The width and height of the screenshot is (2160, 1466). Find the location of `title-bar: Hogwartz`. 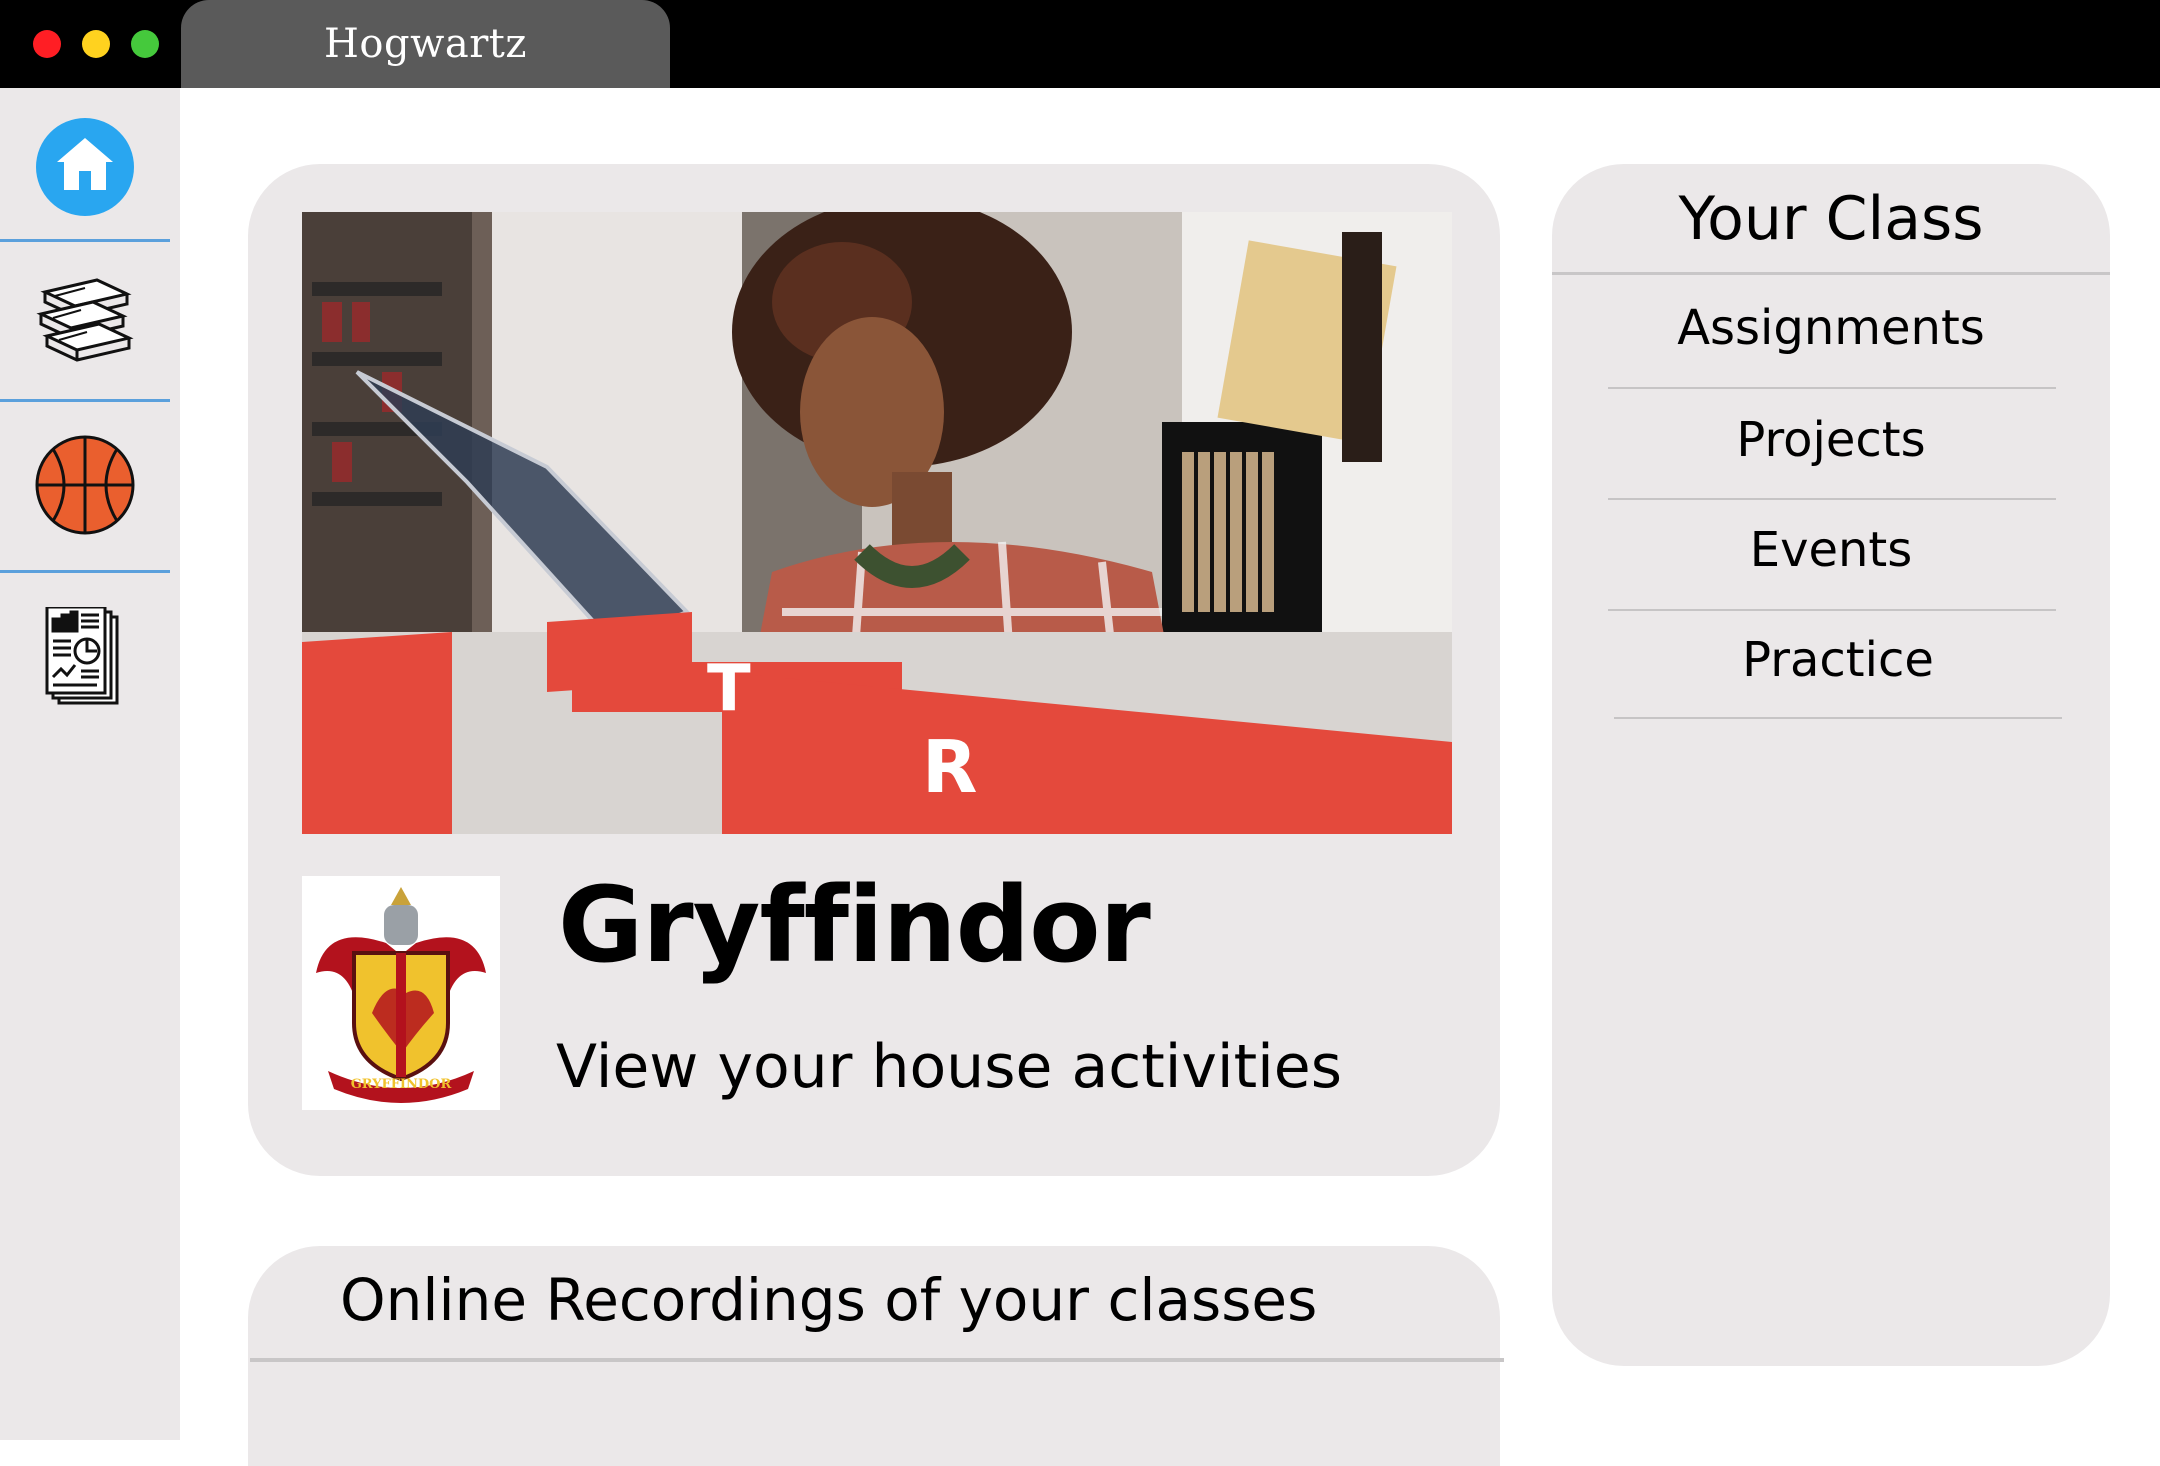

title-bar: Hogwartz is located at coordinates (1080, 44).